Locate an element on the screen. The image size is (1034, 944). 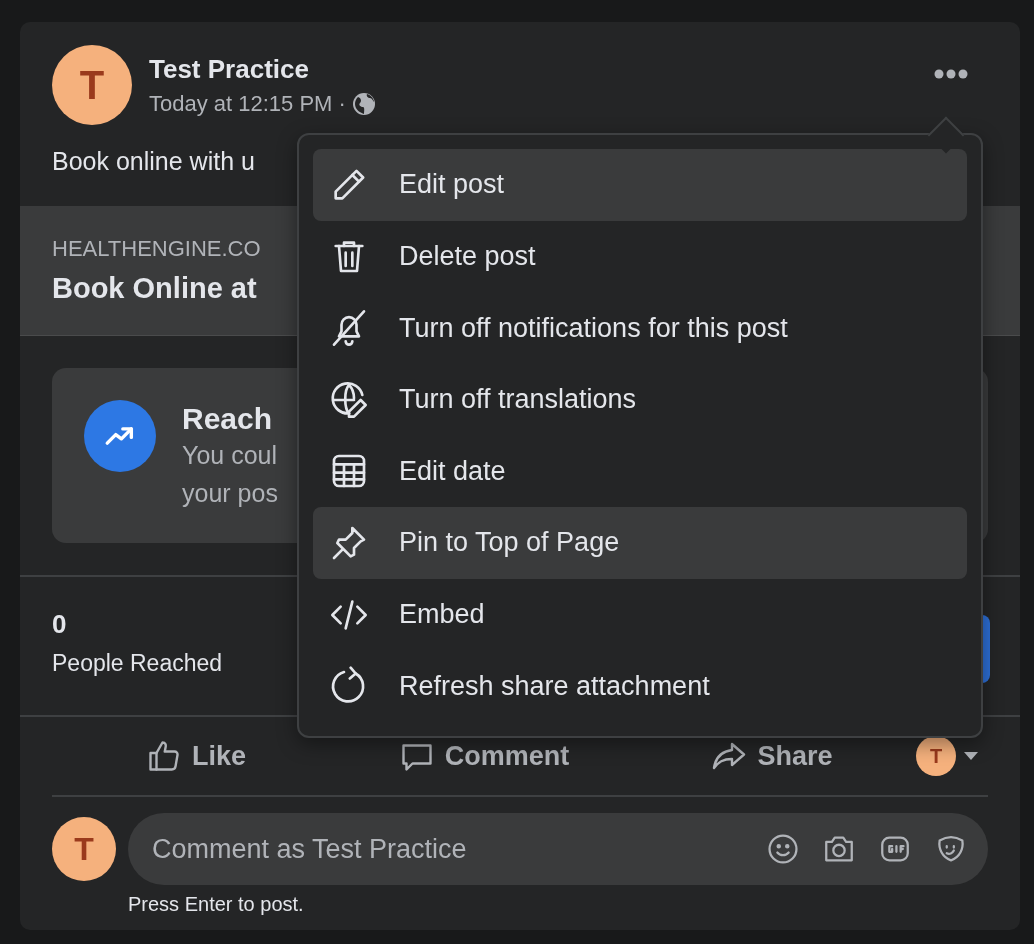
reach-label: People Reached is located at coordinates (137, 663).